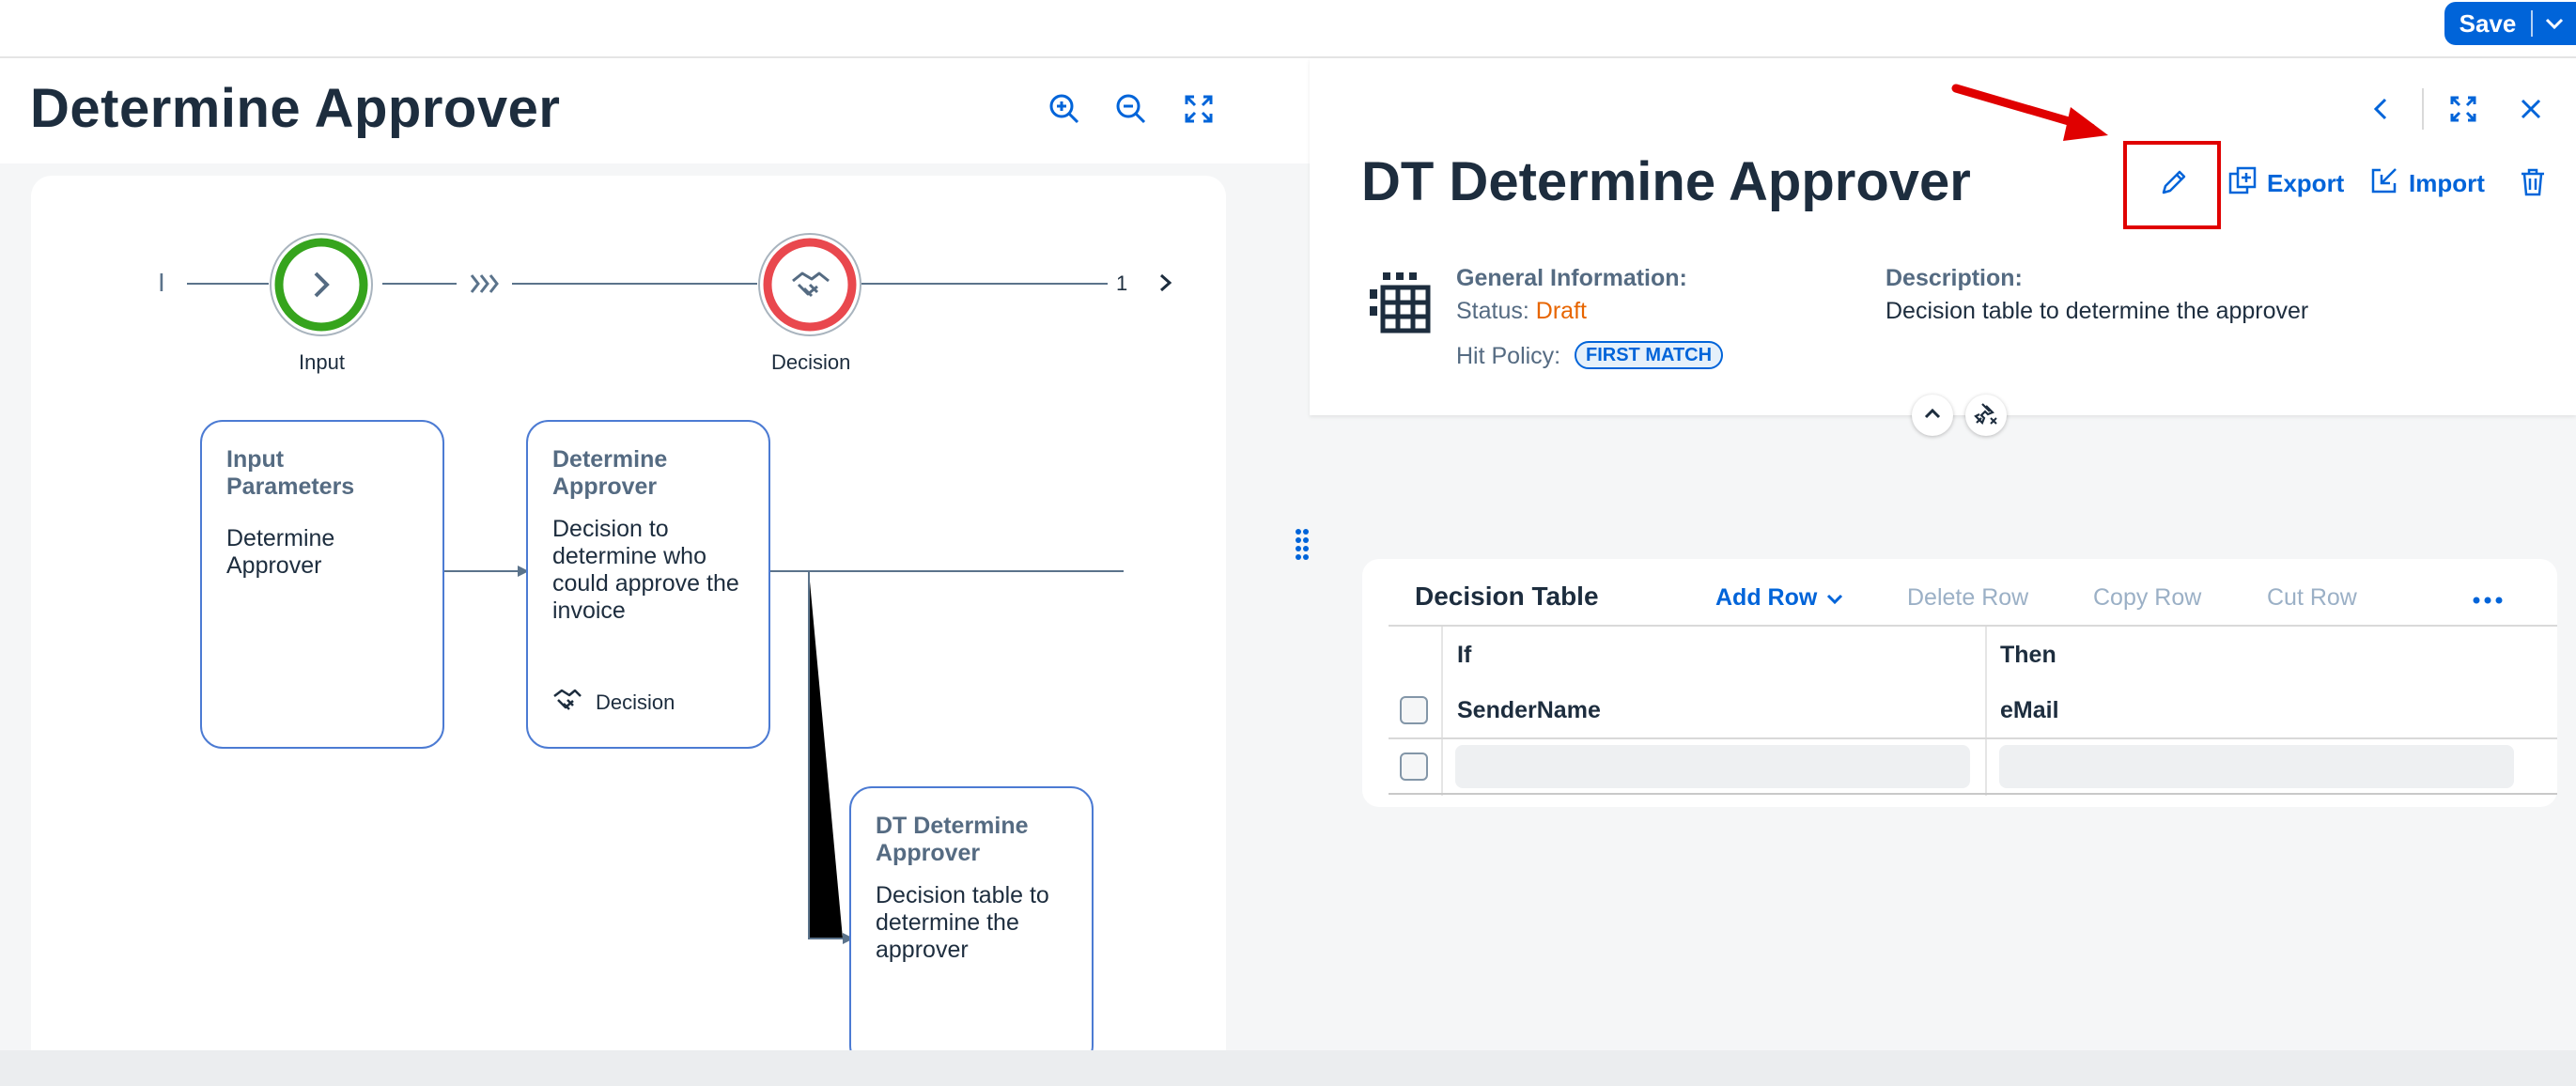 This screenshot has height=1086, width=2576. Describe the element at coordinates (1529, 710) in the screenshot. I see `column-header-sendername: SenderName` at that location.